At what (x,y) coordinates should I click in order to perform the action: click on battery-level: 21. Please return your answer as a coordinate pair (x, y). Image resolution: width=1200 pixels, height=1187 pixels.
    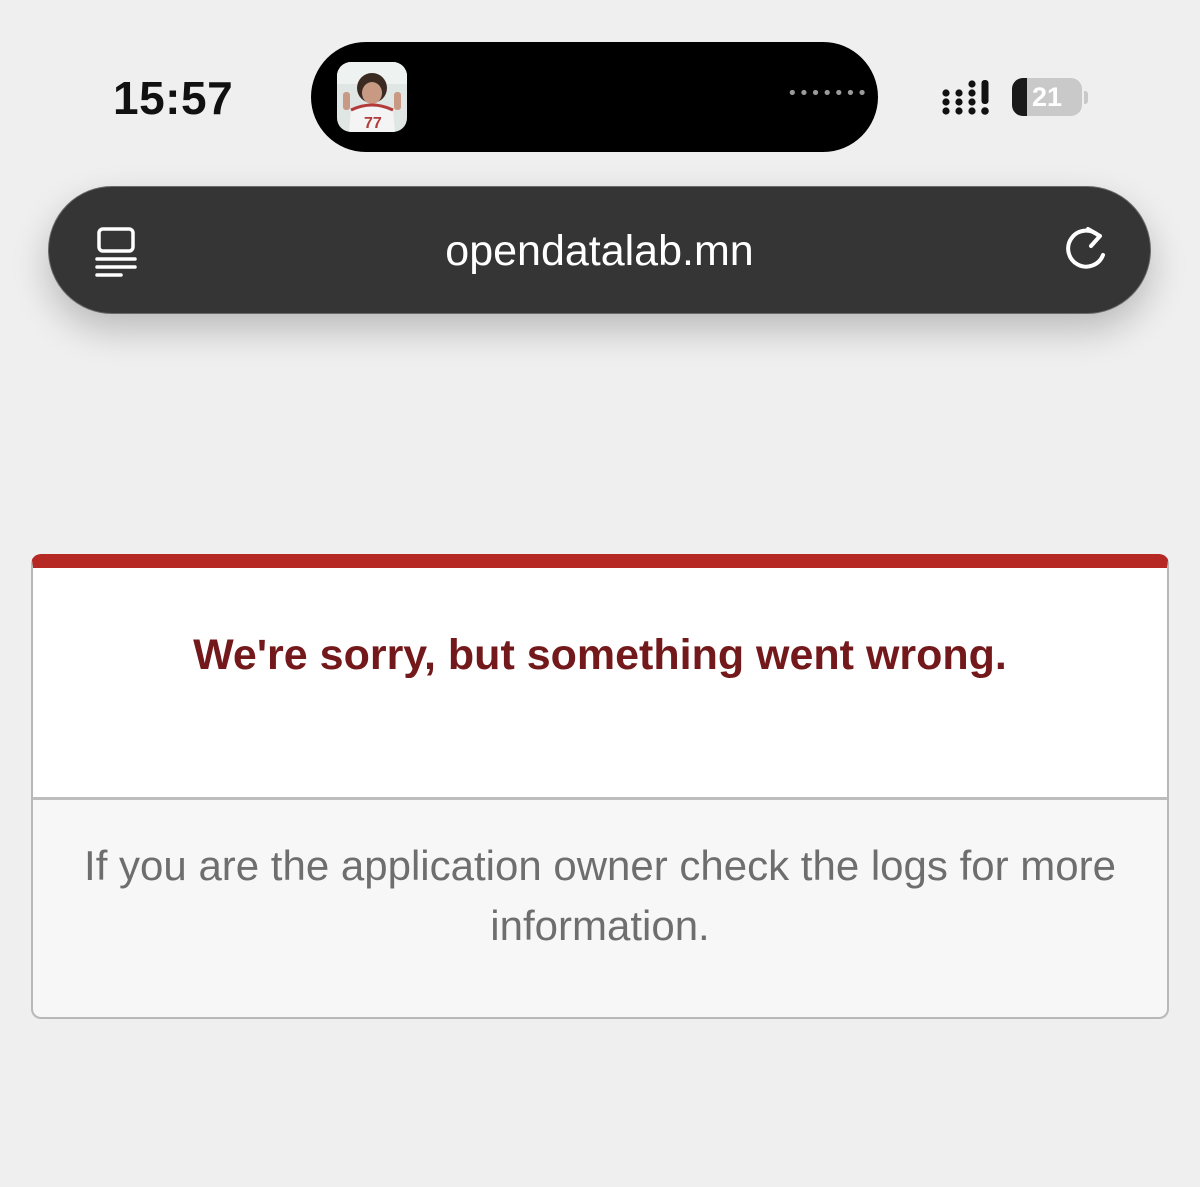
    Looking at the image, I should click on (1047, 97).